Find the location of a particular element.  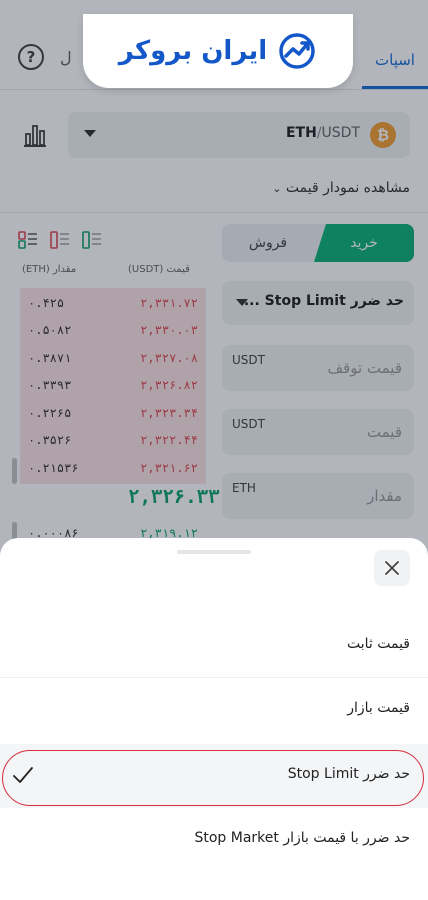

option-stop-market: حد ضرر با قیمت بازار Stop Market is located at coordinates (214, 840).